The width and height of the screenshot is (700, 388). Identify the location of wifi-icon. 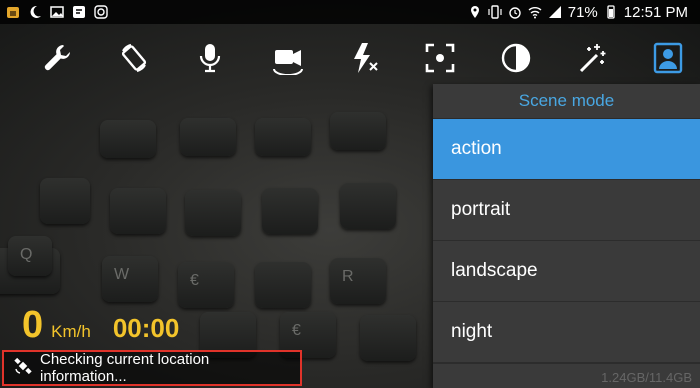
(535, 12).